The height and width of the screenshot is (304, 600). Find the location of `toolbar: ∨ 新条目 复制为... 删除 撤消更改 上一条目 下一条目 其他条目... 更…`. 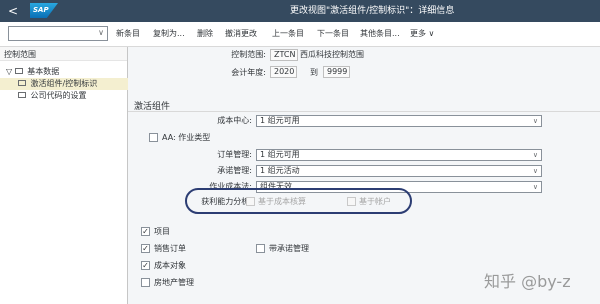

toolbar: ∨ 新条目 复制为... 删除 撤消更改 上一条目 下一条目 其他条目... 更… is located at coordinates (300, 34).